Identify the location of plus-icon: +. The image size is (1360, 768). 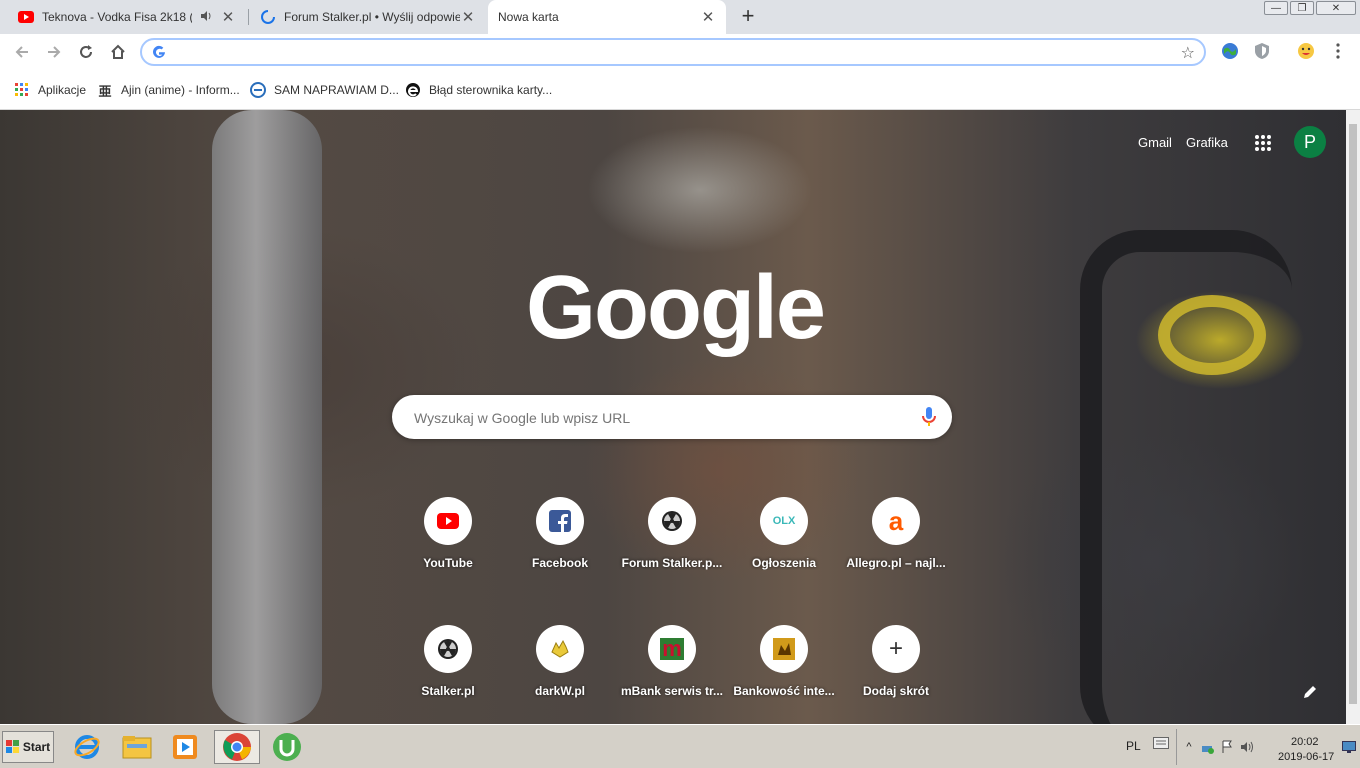
(896, 649).